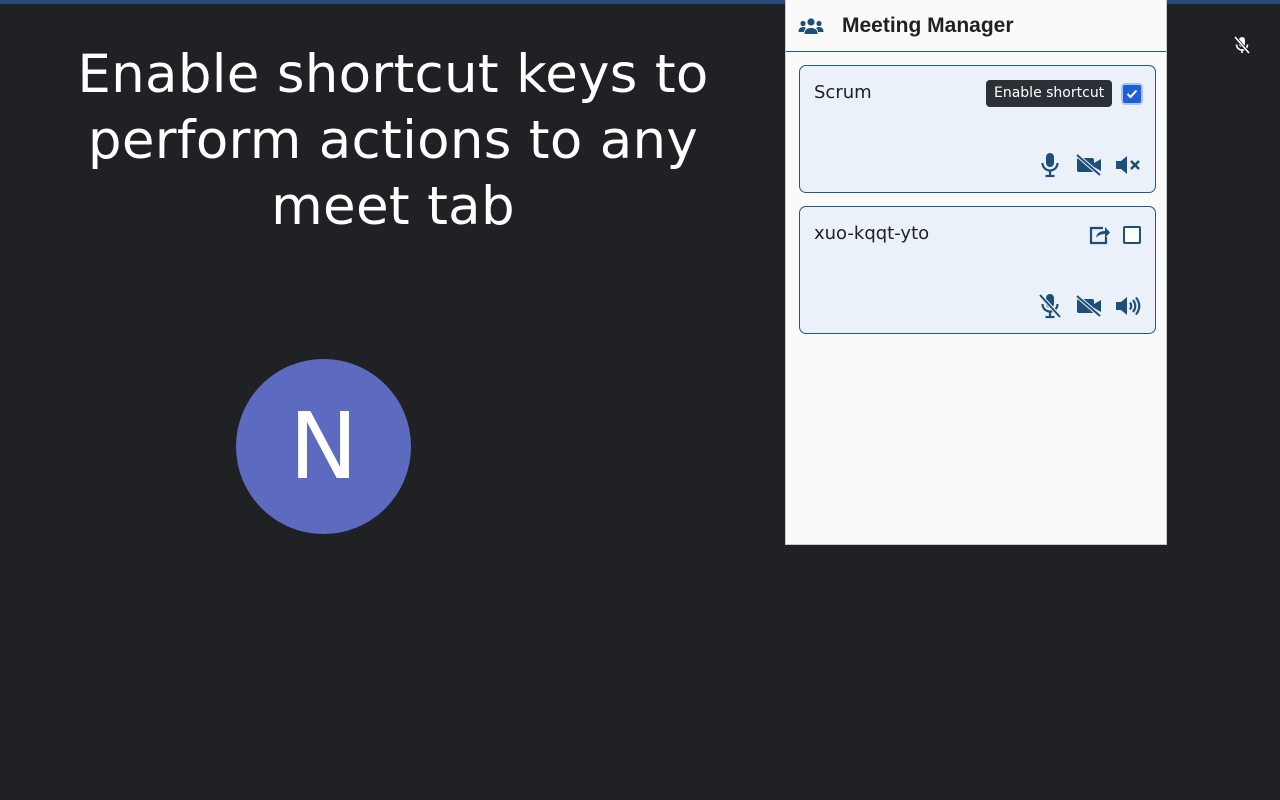 The image size is (1280, 800). I want to click on avatar: N, so click(323, 446).